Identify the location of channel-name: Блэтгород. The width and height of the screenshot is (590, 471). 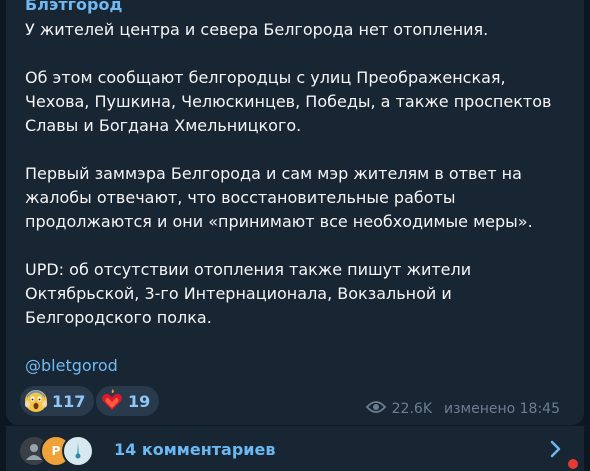
(73, 7).